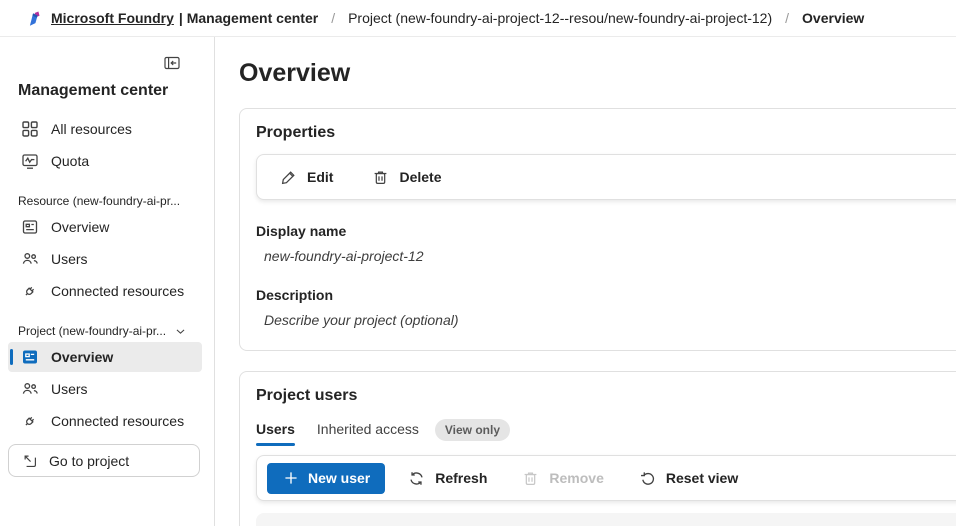  What do you see at coordinates (296, 132) in the screenshot?
I see `properties-card-title: Properties` at bounding box center [296, 132].